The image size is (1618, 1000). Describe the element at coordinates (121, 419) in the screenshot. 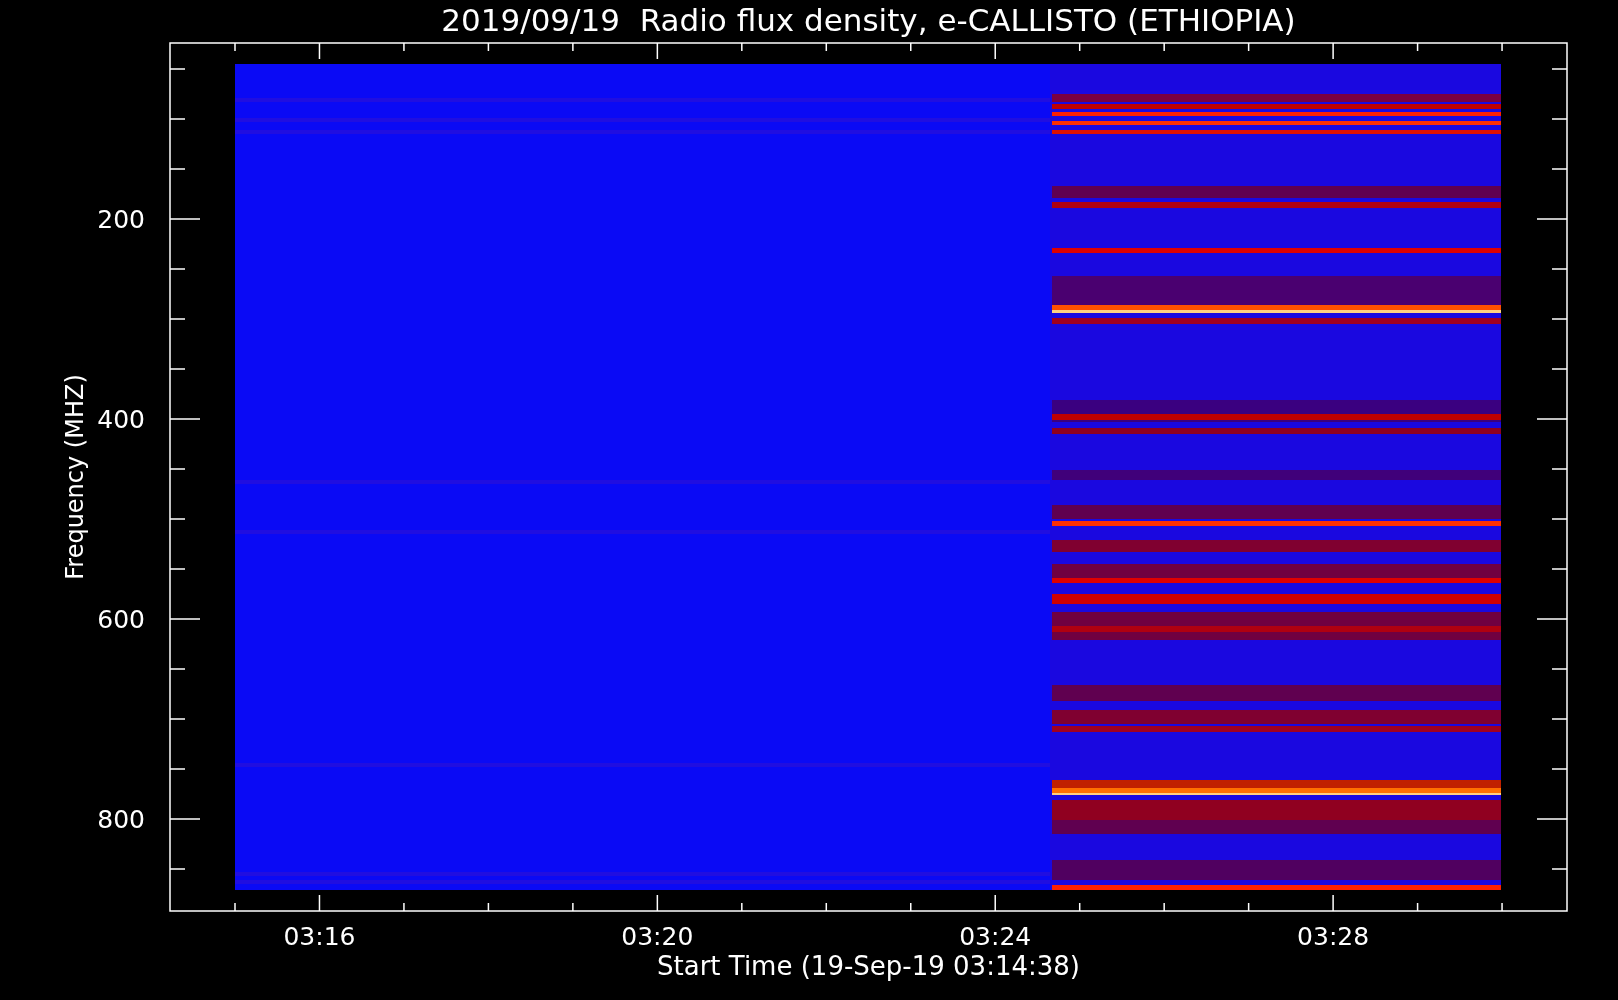

I see `tick-label: 400` at that location.